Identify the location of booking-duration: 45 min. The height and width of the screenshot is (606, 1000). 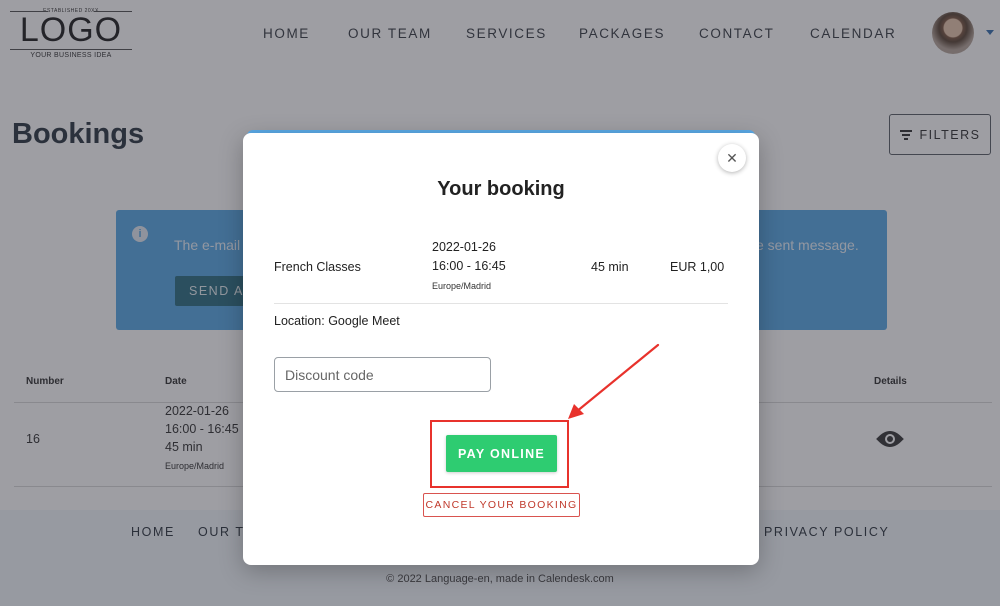
(610, 267).